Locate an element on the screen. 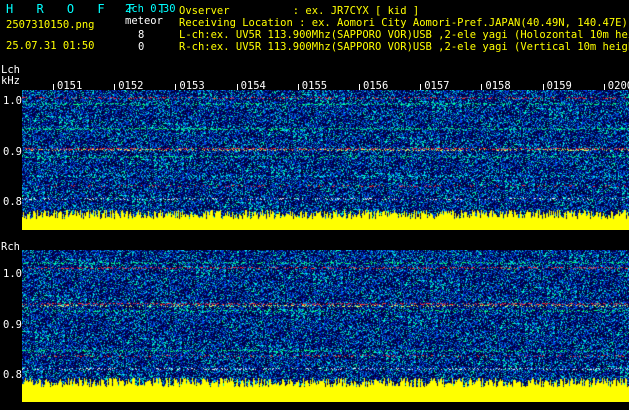 This screenshot has width=629, height=410. lch-count: 8 is located at coordinates (141, 35).